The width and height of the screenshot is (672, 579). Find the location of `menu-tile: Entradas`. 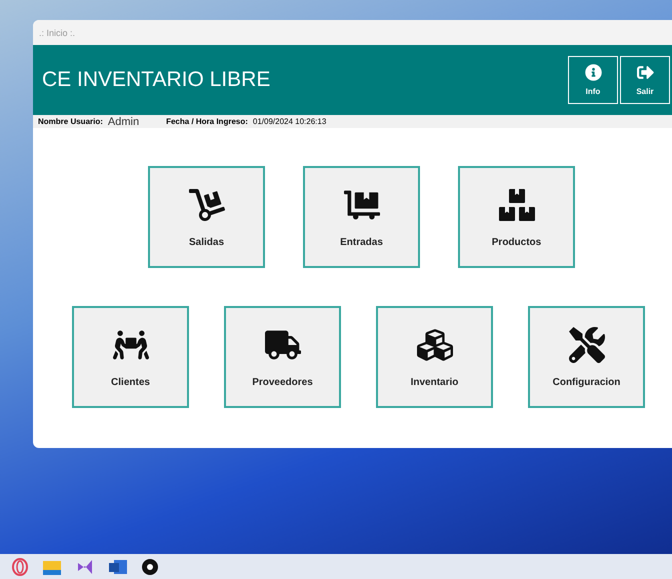

menu-tile: Entradas is located at coordinates (361, 217).